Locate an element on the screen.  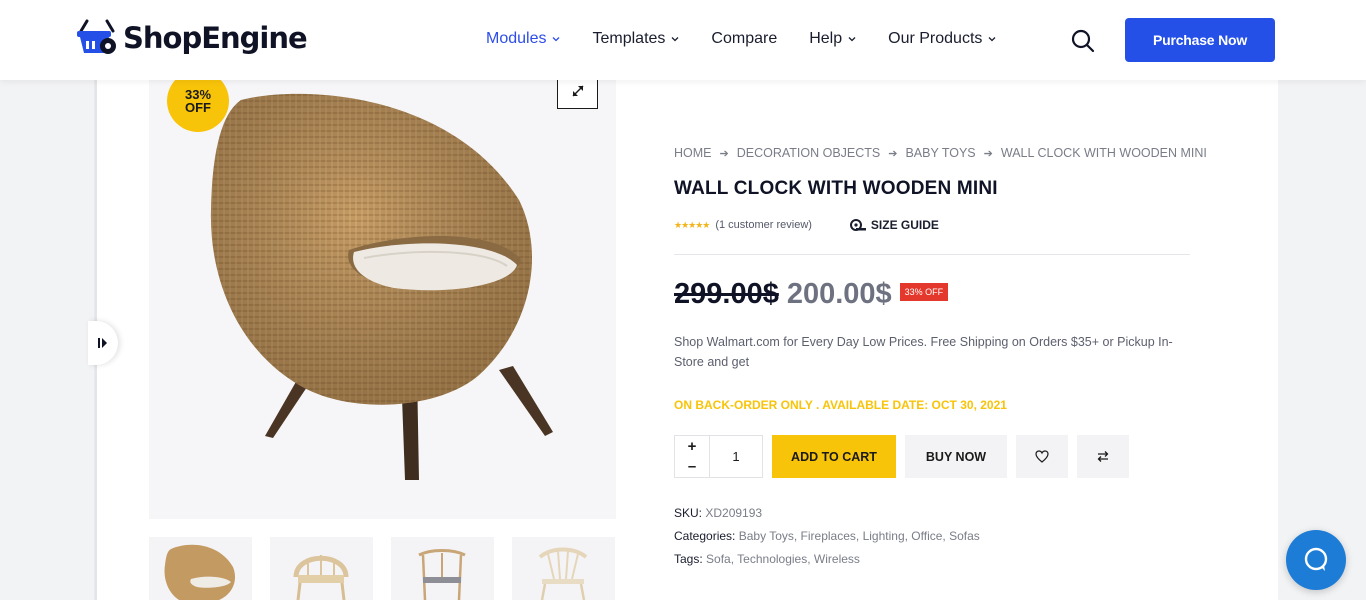
nav-item-compare: Compare is located at coordinates (744, 39).